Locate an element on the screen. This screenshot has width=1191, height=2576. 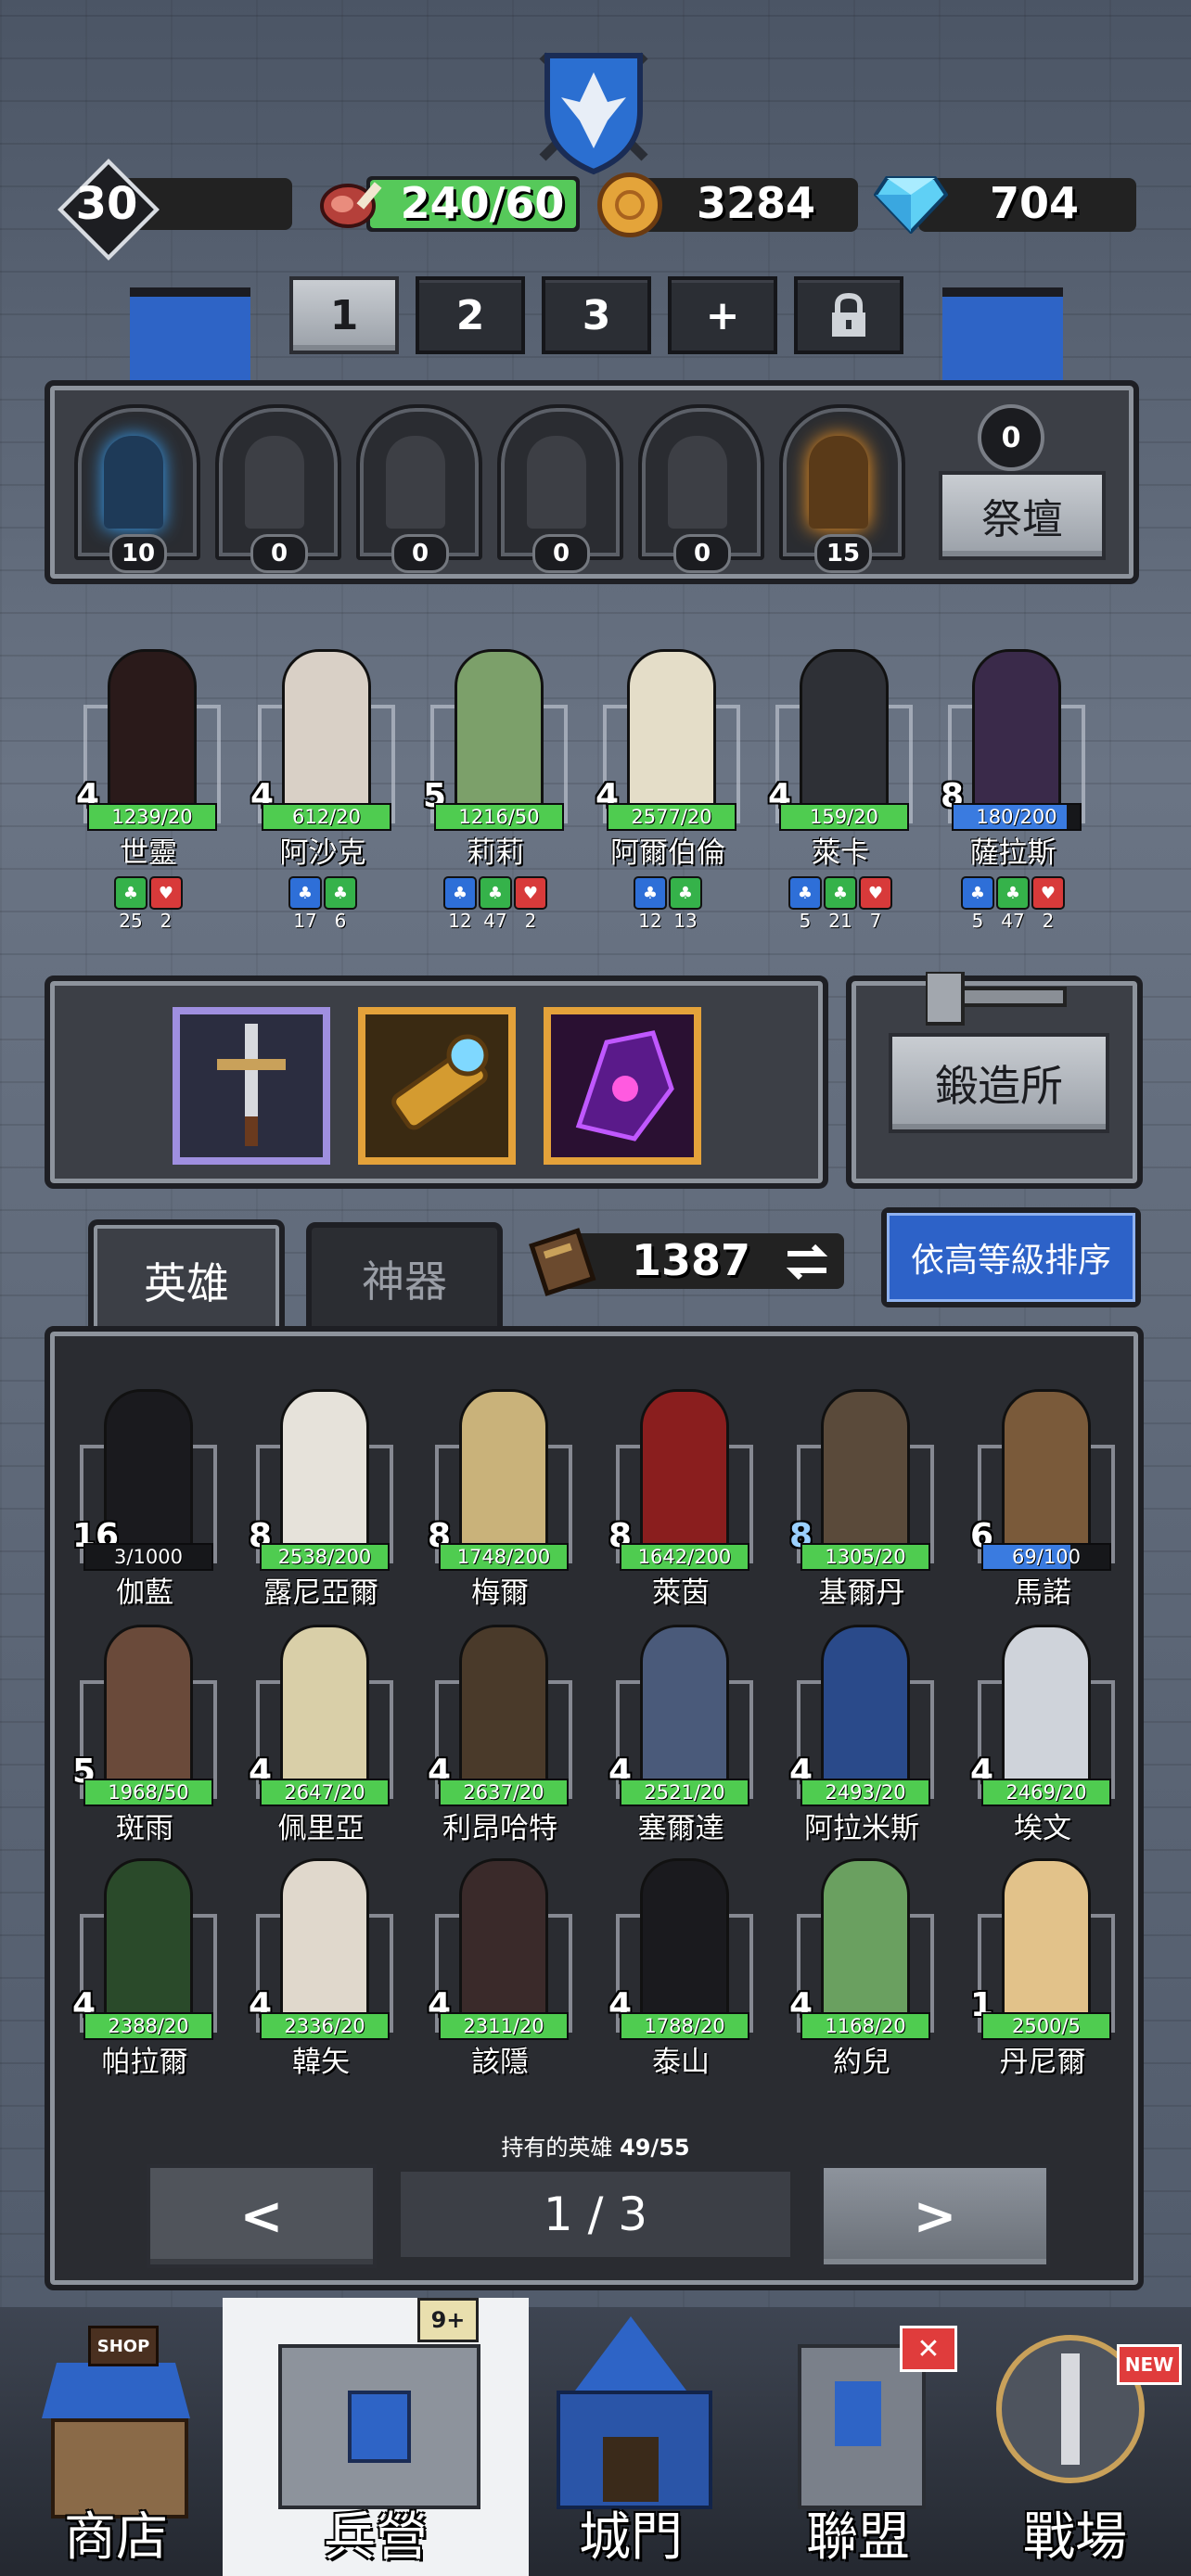
team-tab-3: 3 is located at coordinates (597, 315).